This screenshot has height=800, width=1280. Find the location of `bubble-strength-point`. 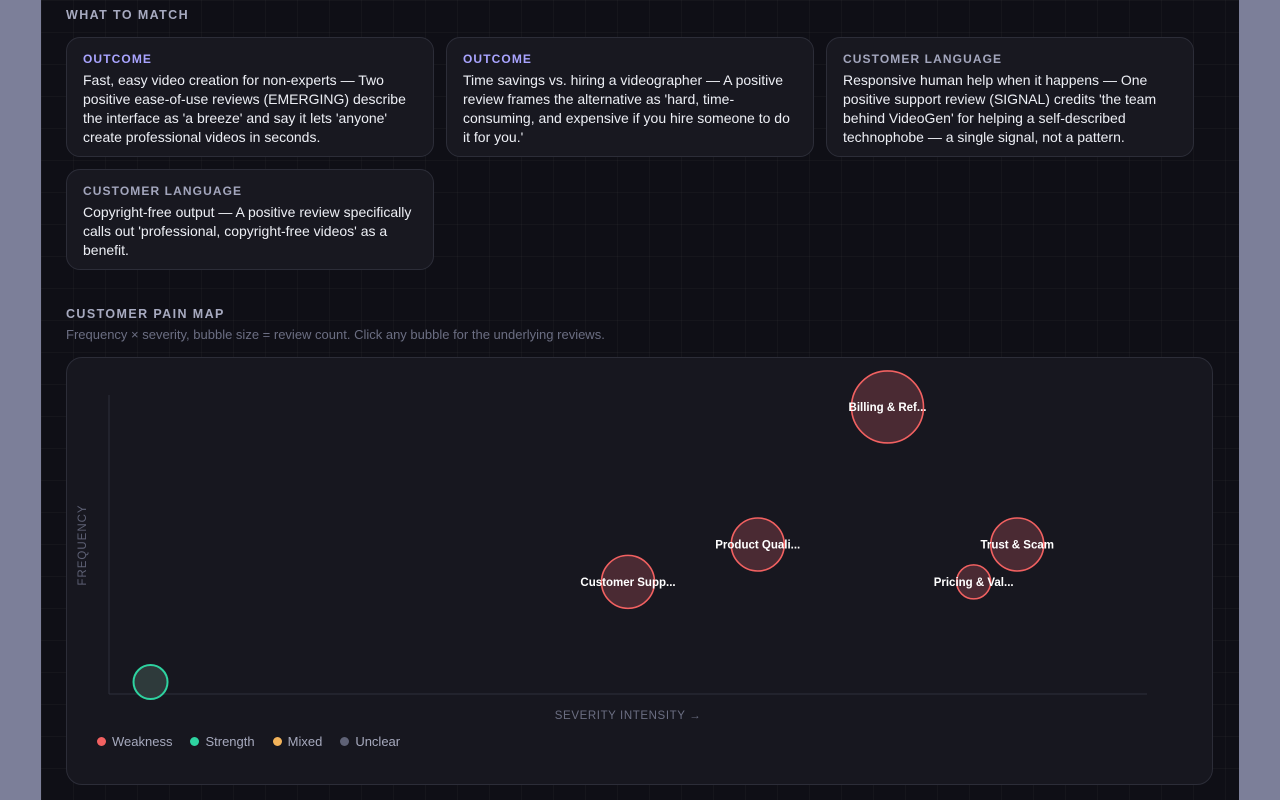

bubble-strength-point is located at coordinates (150, 682).